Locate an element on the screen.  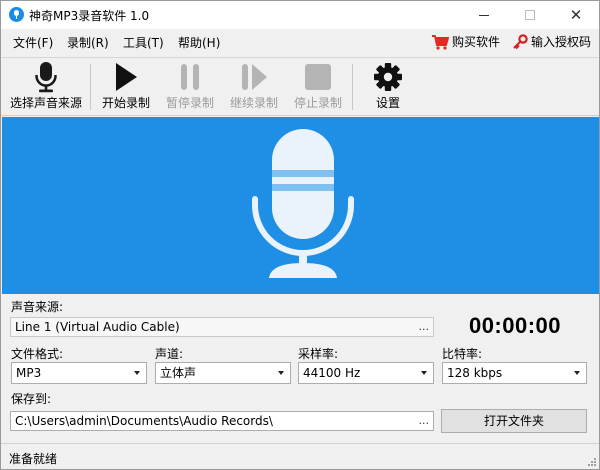
format-label: 文件格式: is located at coordinates (37, 354).